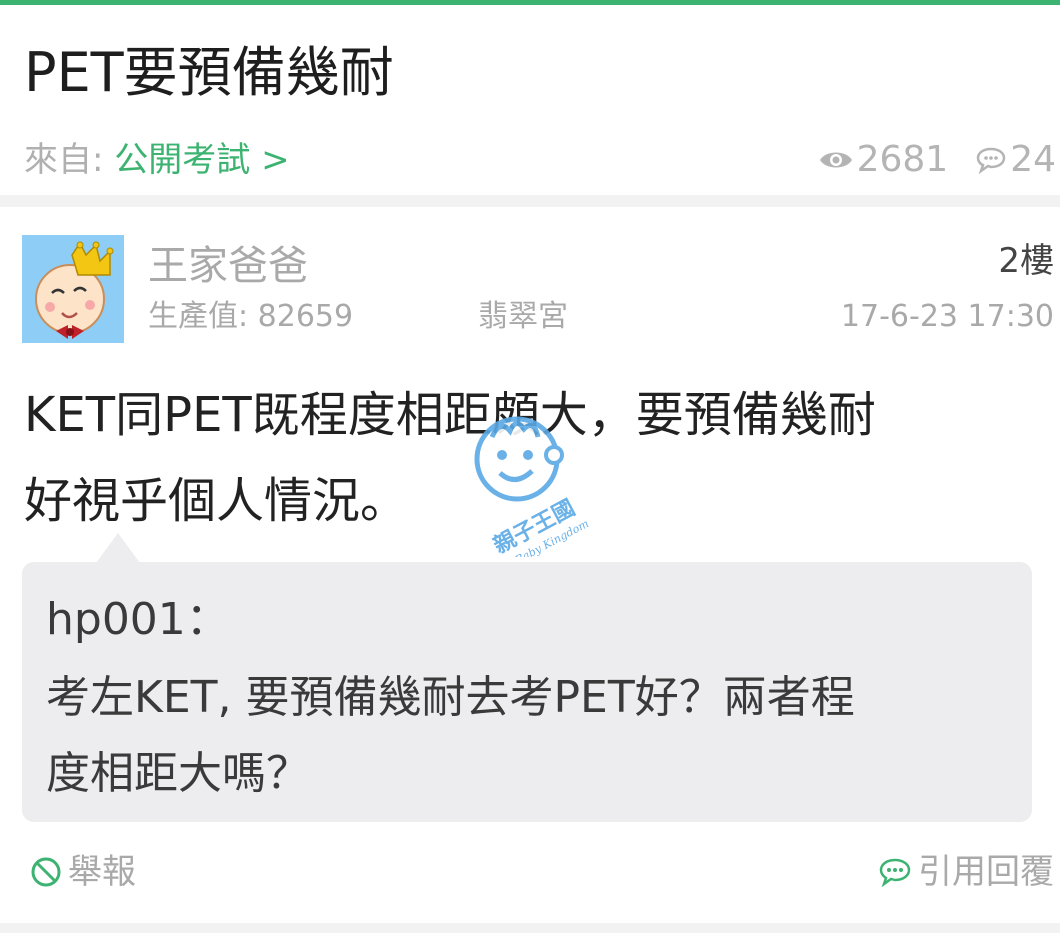 This screenshot has height=933, width=1060. I want to click on forum-breadcrumb: 來自: 公開考試 >, so click(157, 160).